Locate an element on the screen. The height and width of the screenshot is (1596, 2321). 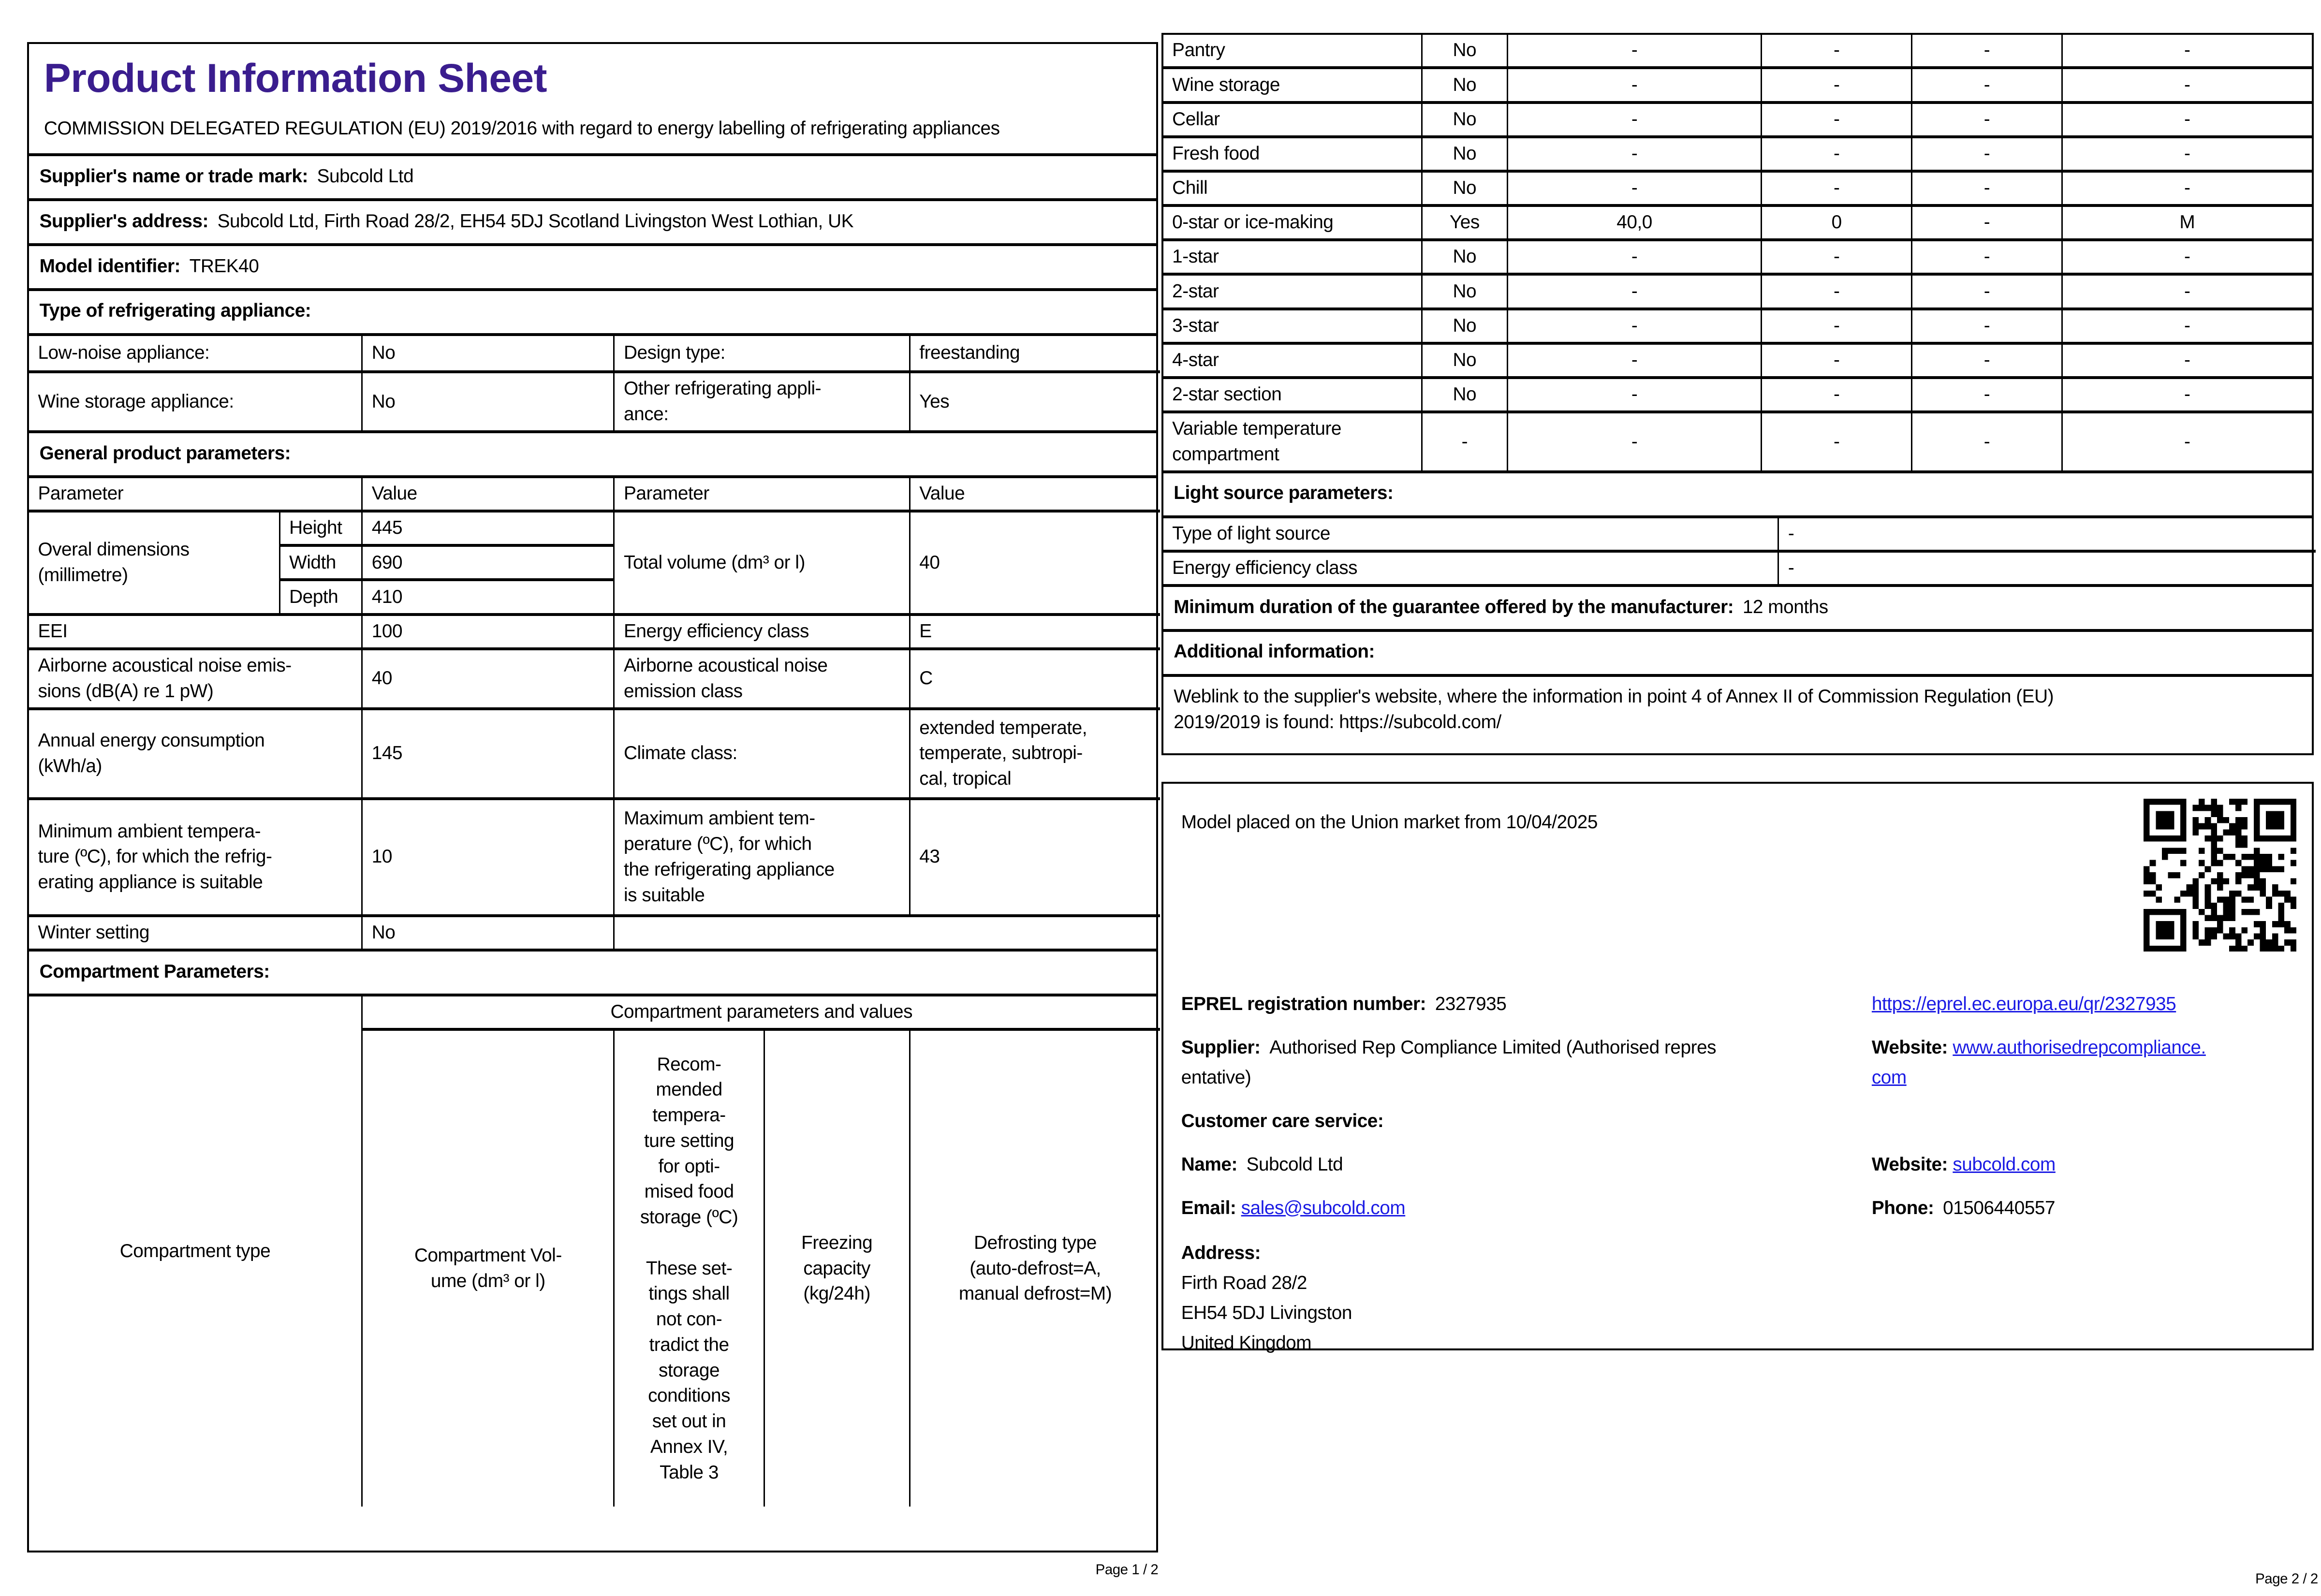
dimension-value: 690 is located at coordinates (488, 563).